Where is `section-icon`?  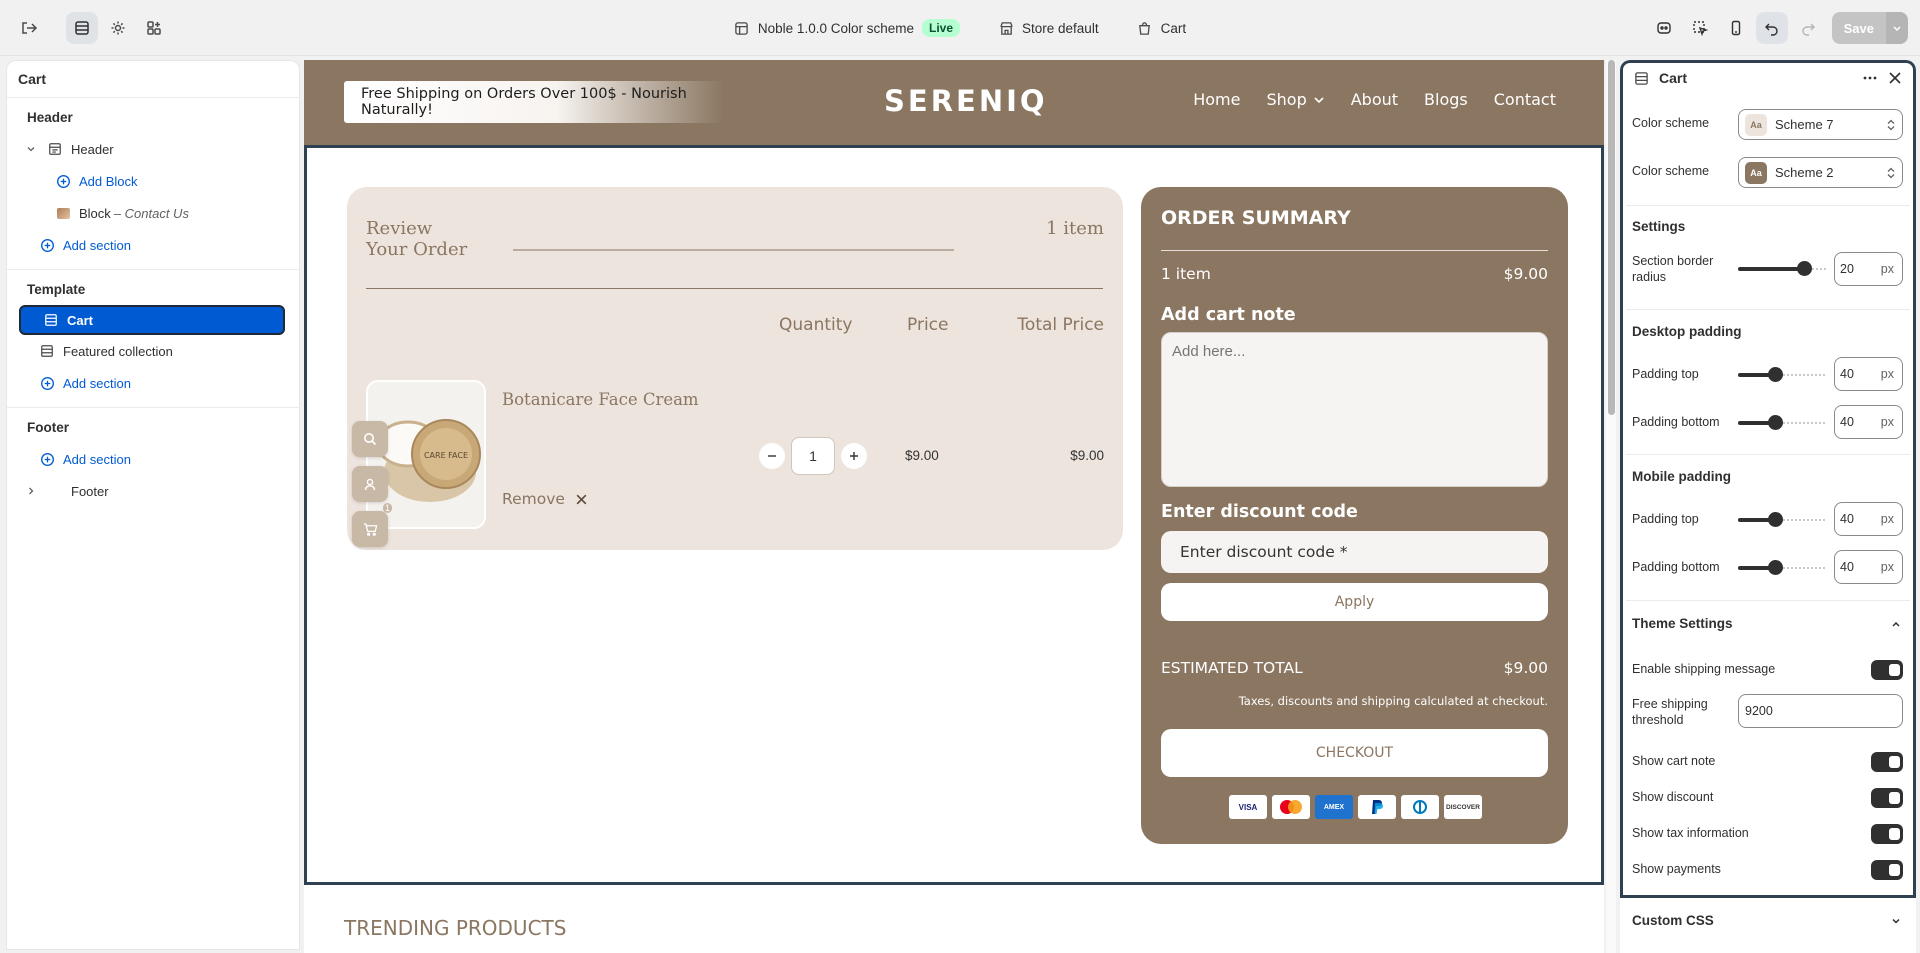
section-icon is located at coordinates (1641, 78).